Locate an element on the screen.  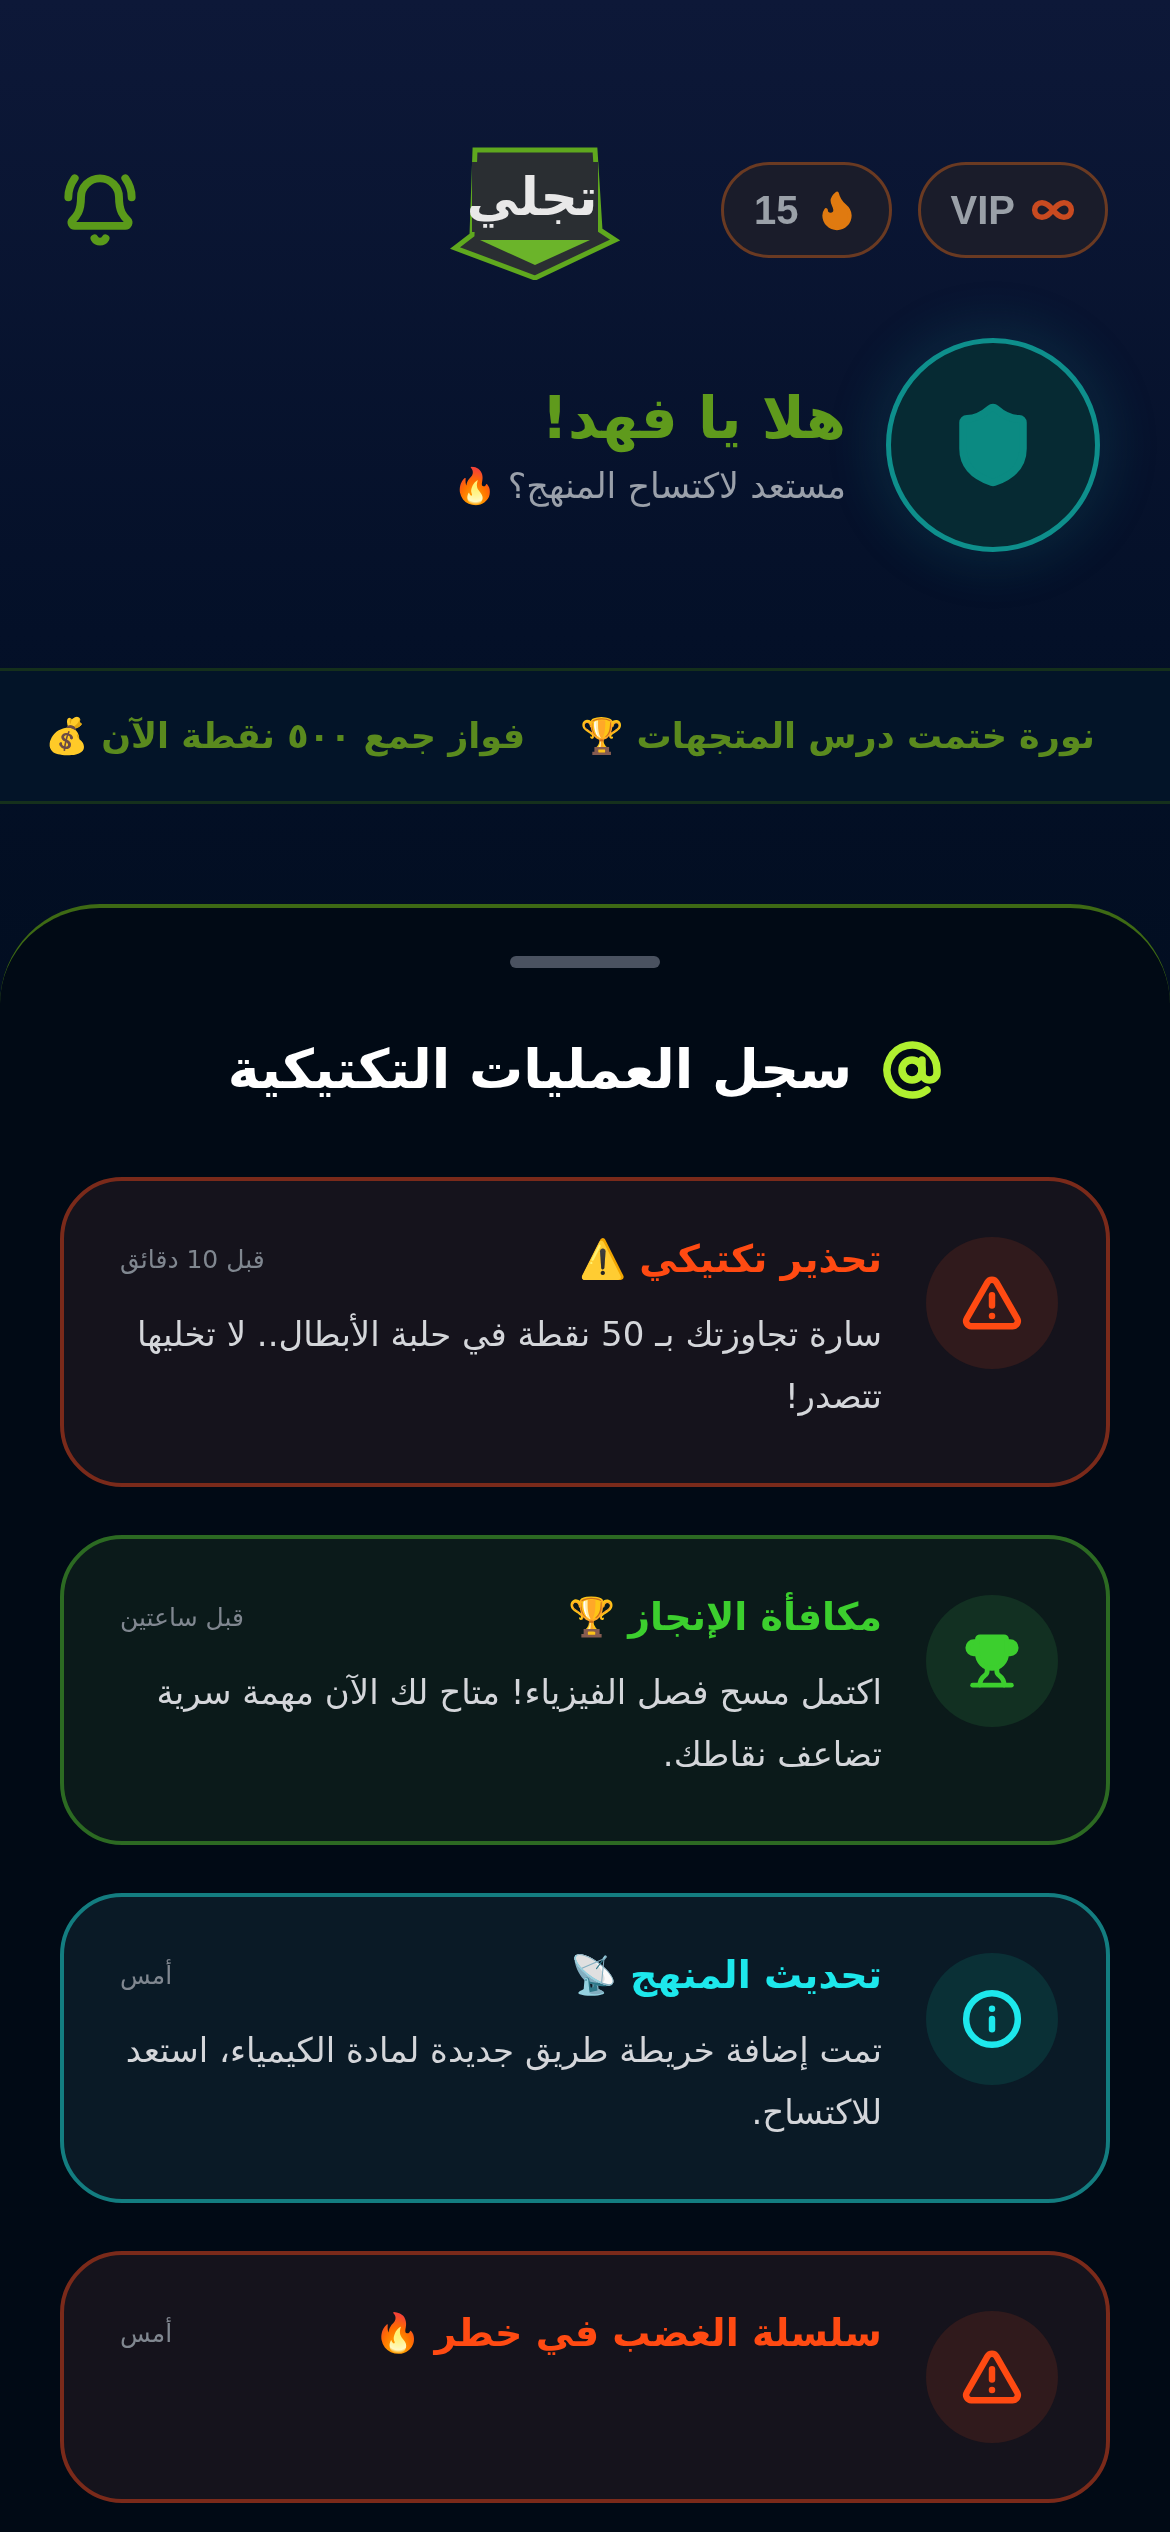
greeting-subtitle: مستعد لاكتساح المنهج؟ 🔥 is located at coordinates (649, 486).